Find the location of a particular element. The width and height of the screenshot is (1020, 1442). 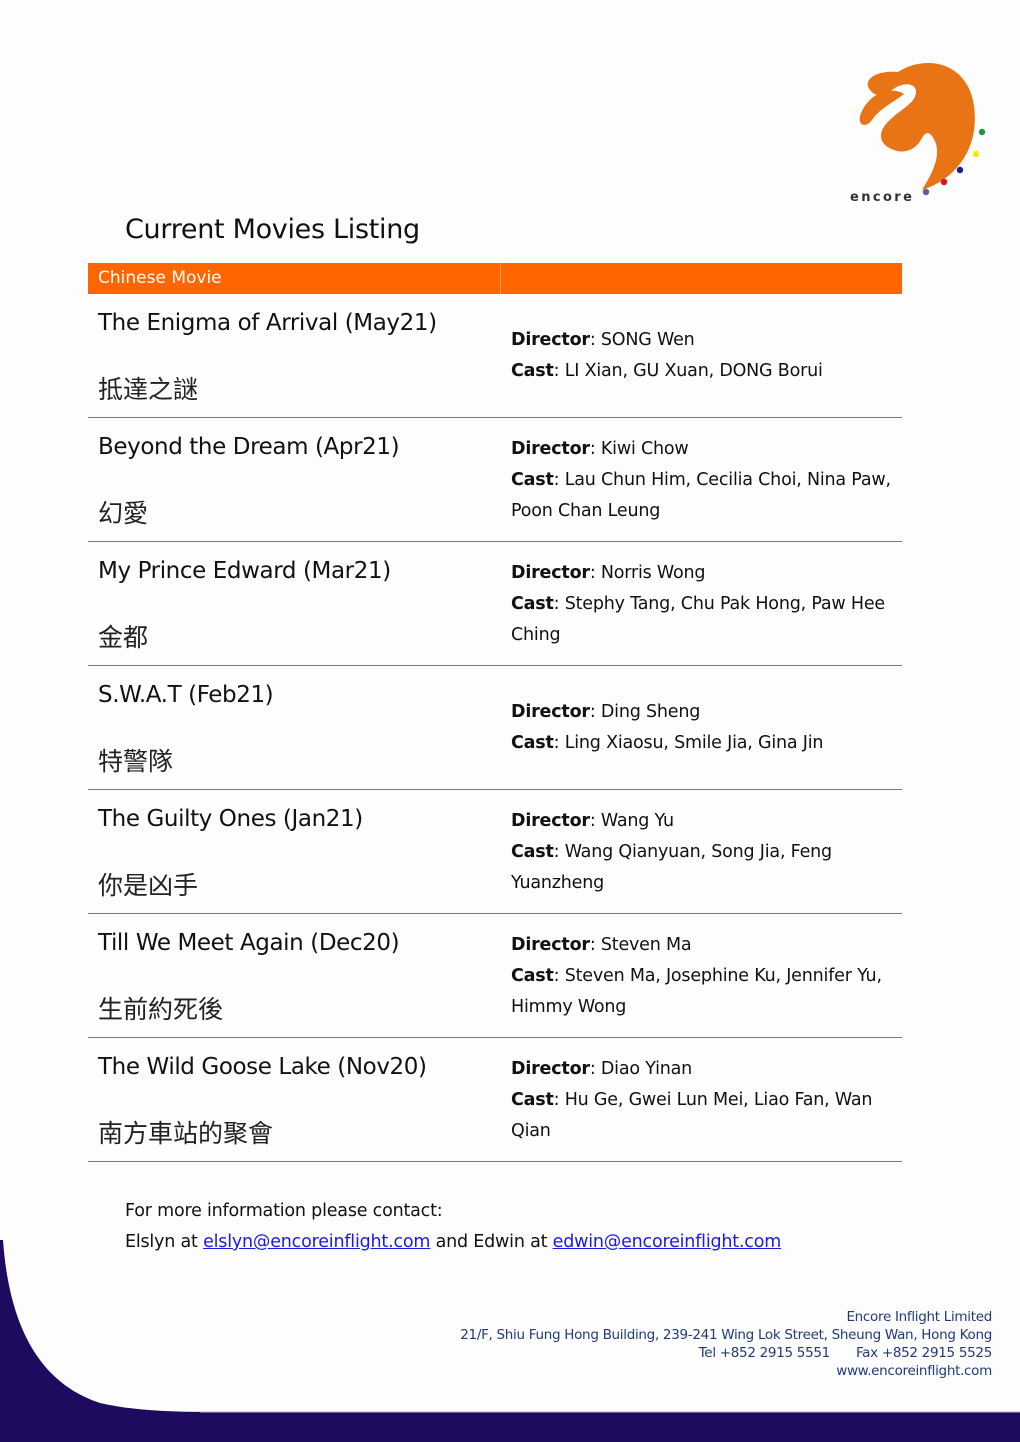

movie-chinese-title: 南方車站的聚會 is located at coordinates (186, 1133).